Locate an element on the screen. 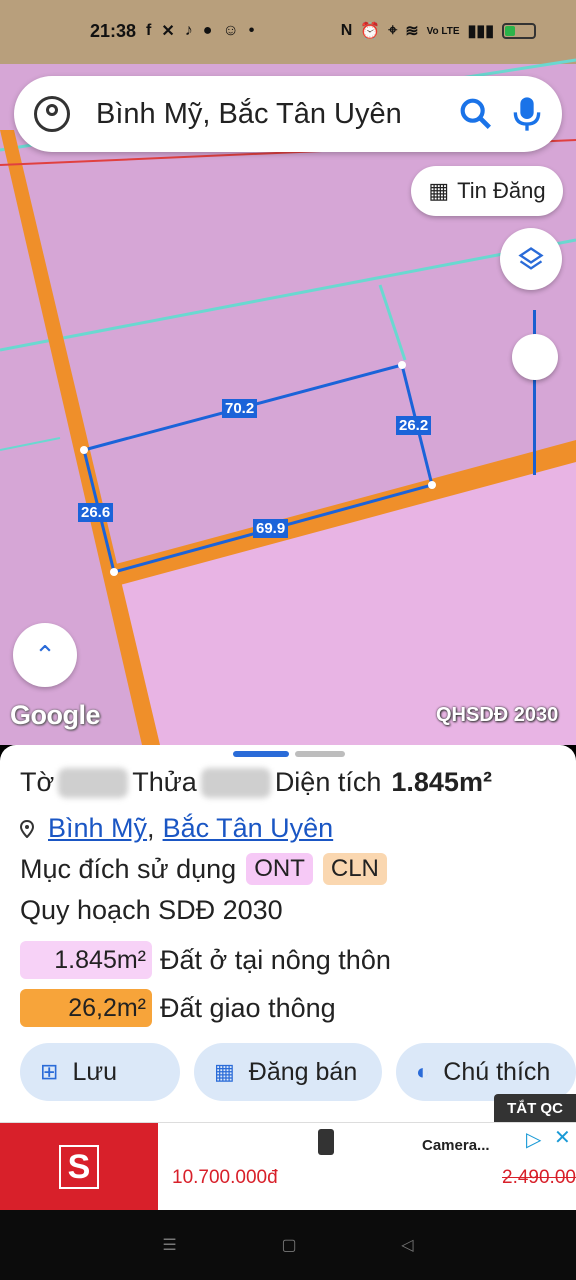 The image size is (576, 1280). location-row: Bình Mỹ , Bắc Tân Uyên is located at coordinates (176, 828).